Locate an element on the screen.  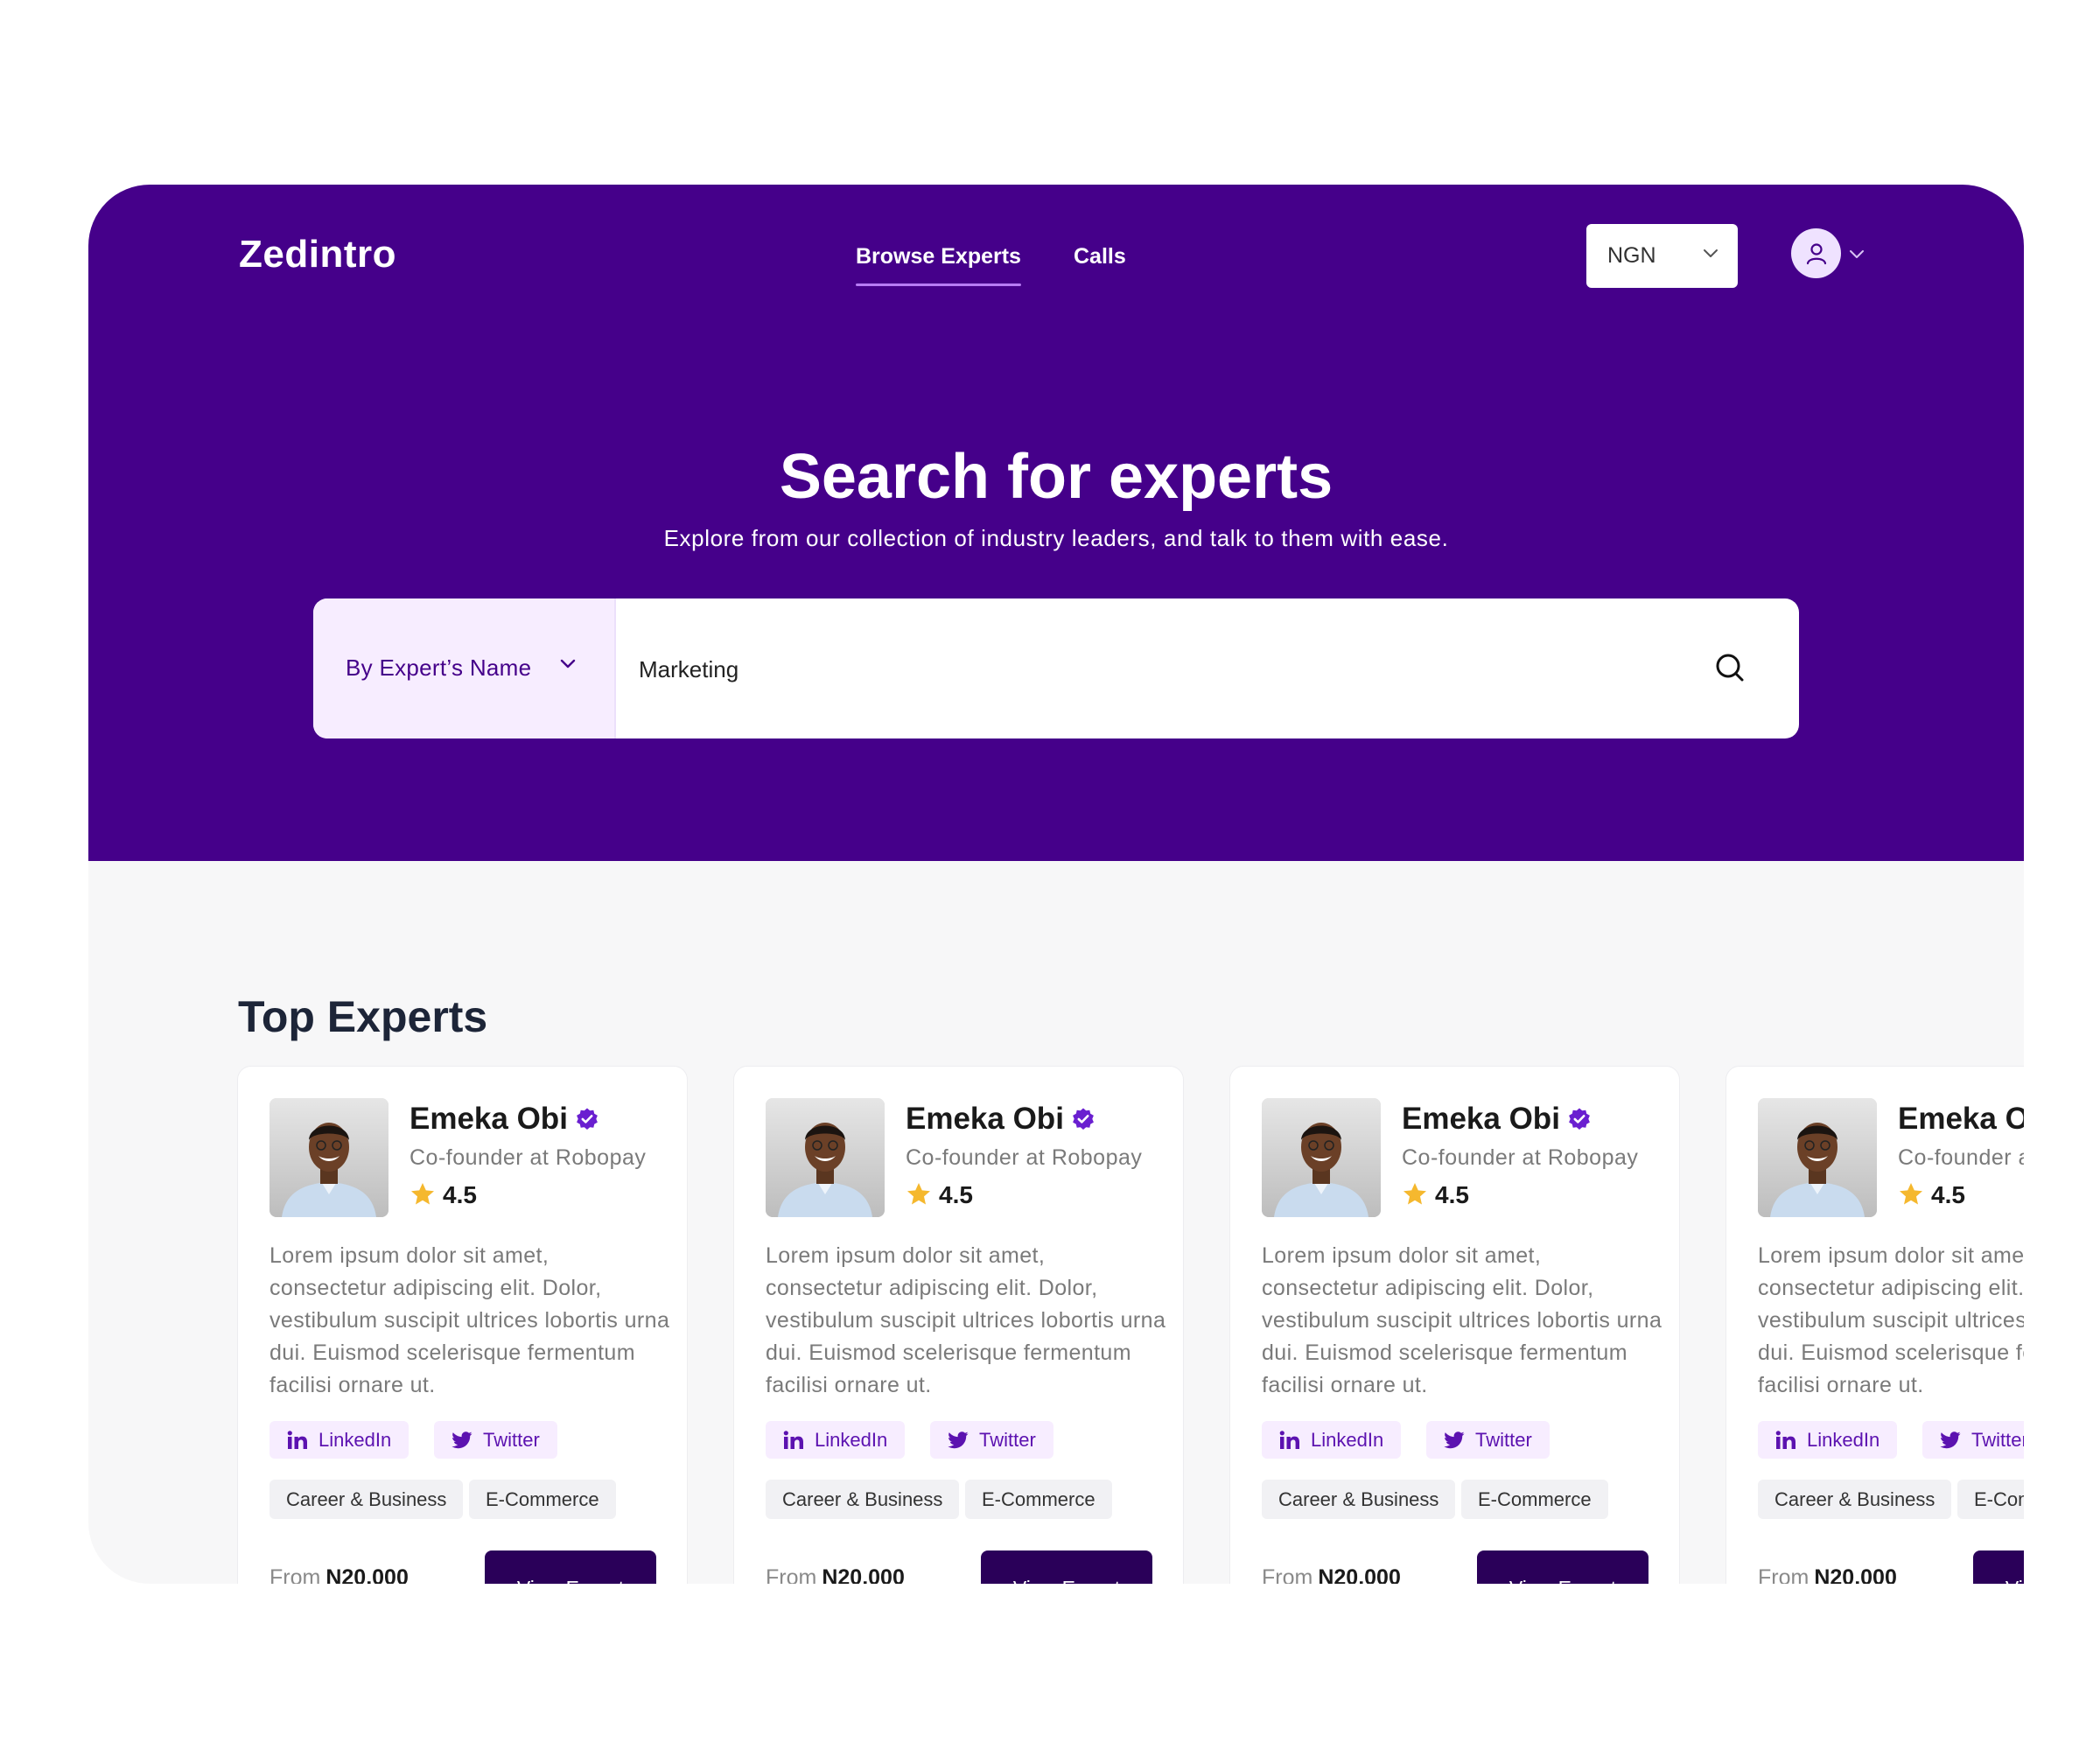
nav-browse-experts: Browse Experts is located at coordinates (938, 265).